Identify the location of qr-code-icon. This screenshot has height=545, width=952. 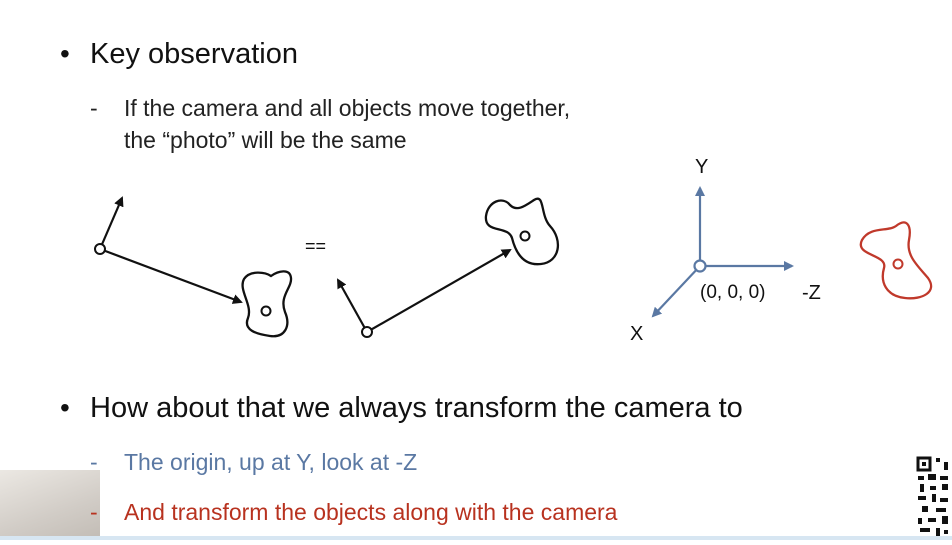
(934, 498).